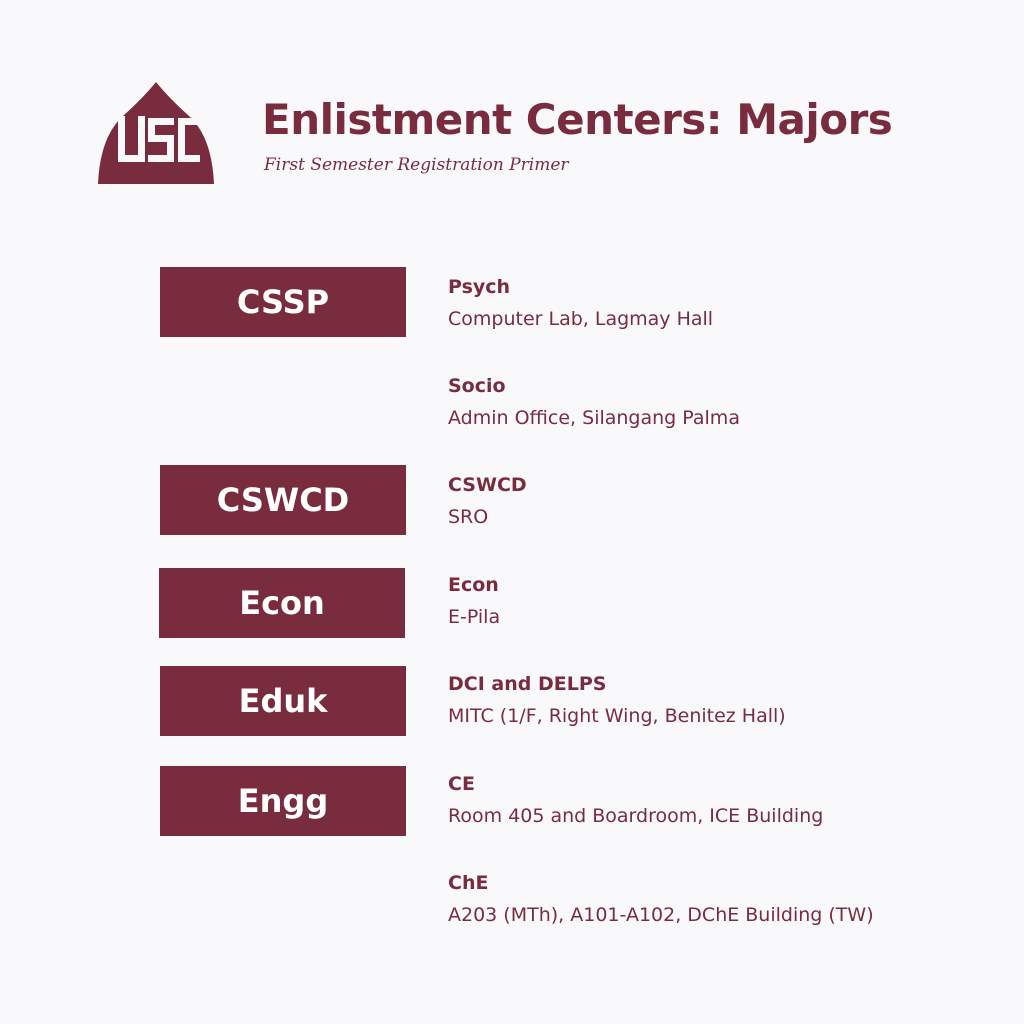 The image size is (1024, 1024). What do you see at coordinates (479, 287) in the screenshot?
I see `entry-name: Psych` at bounding box center [479, 287].